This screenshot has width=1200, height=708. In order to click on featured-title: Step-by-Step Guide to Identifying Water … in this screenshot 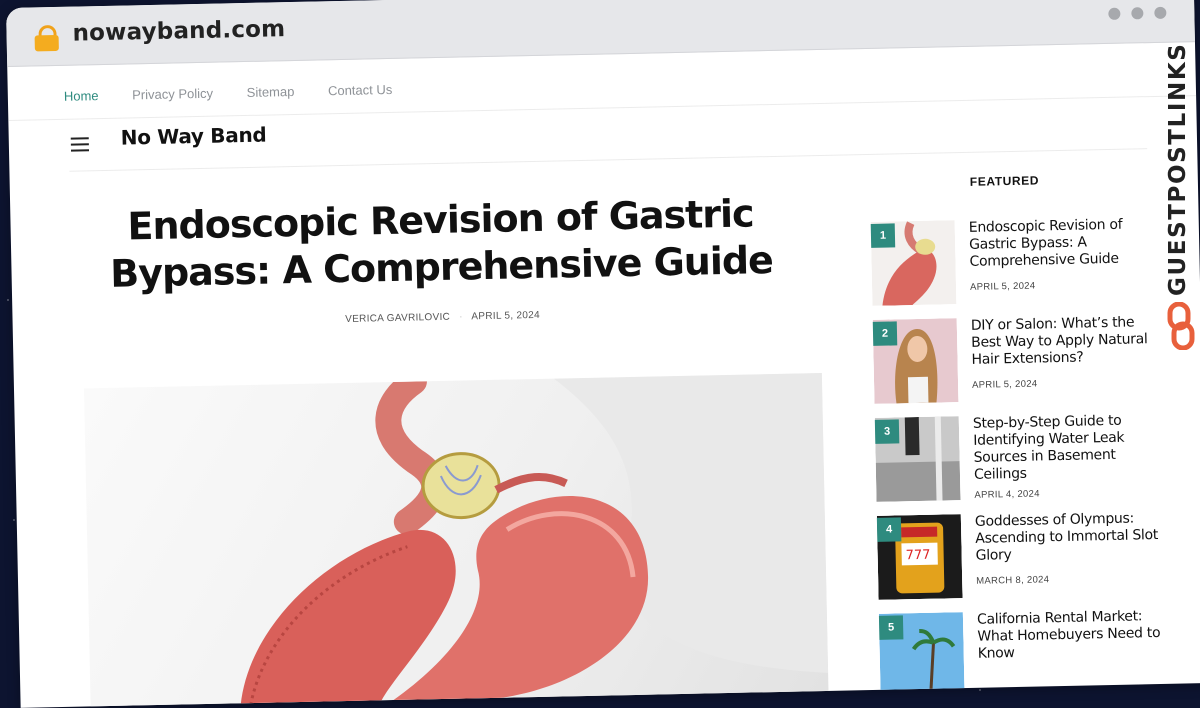, I will do `click(1067, 448)`.